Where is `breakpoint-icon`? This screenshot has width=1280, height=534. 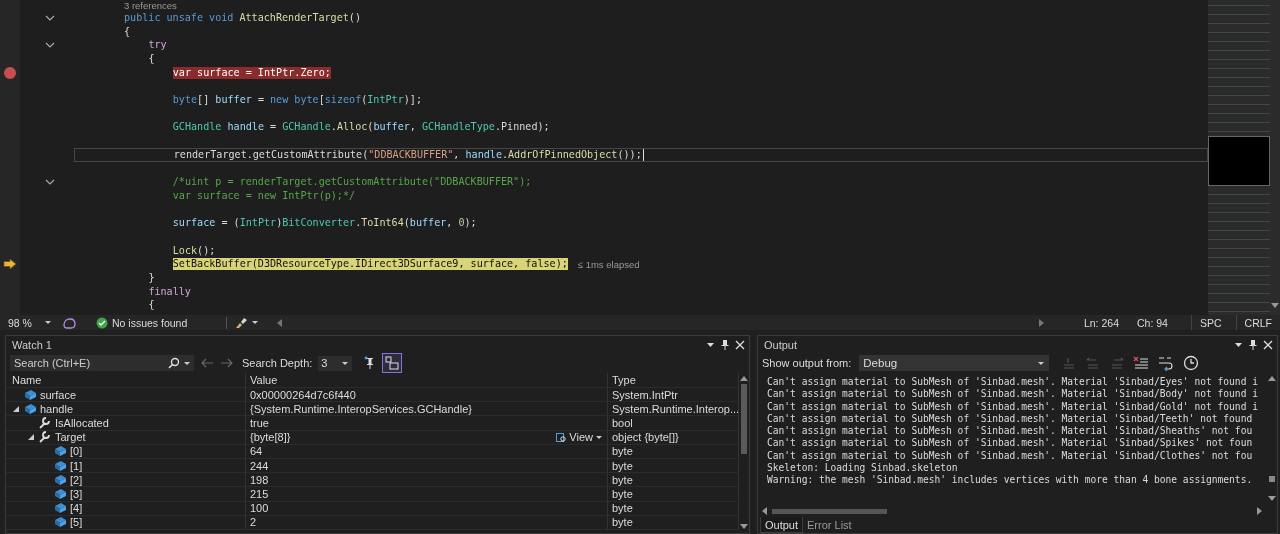 breakpoint-icon is located at coordinates (10, 72).